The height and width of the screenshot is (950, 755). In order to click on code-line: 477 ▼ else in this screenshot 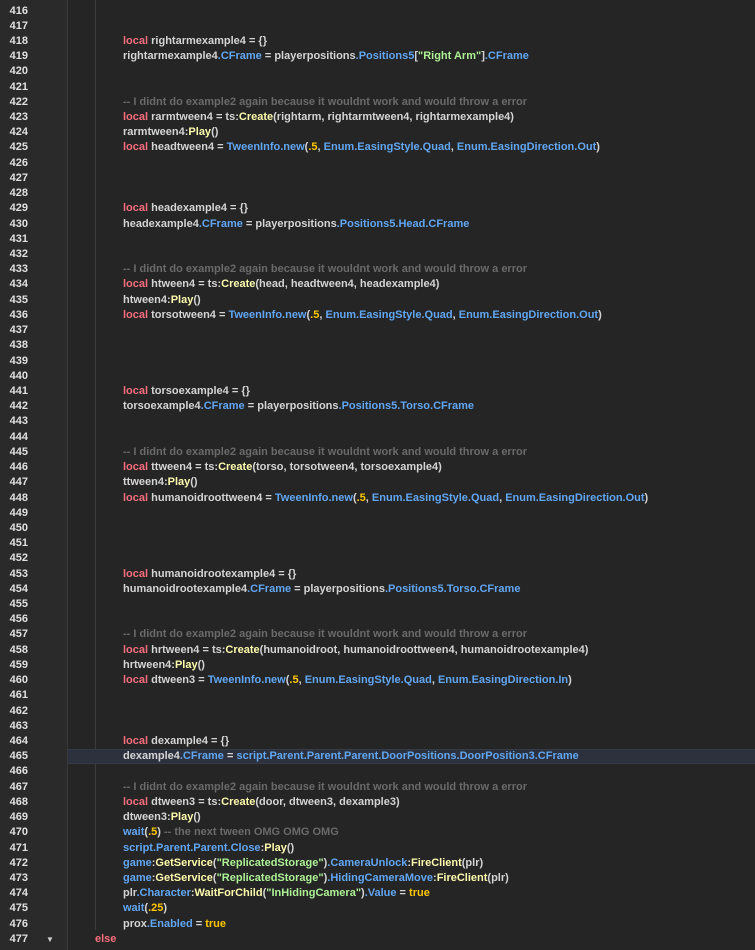, I will do `click(377, 939)`.